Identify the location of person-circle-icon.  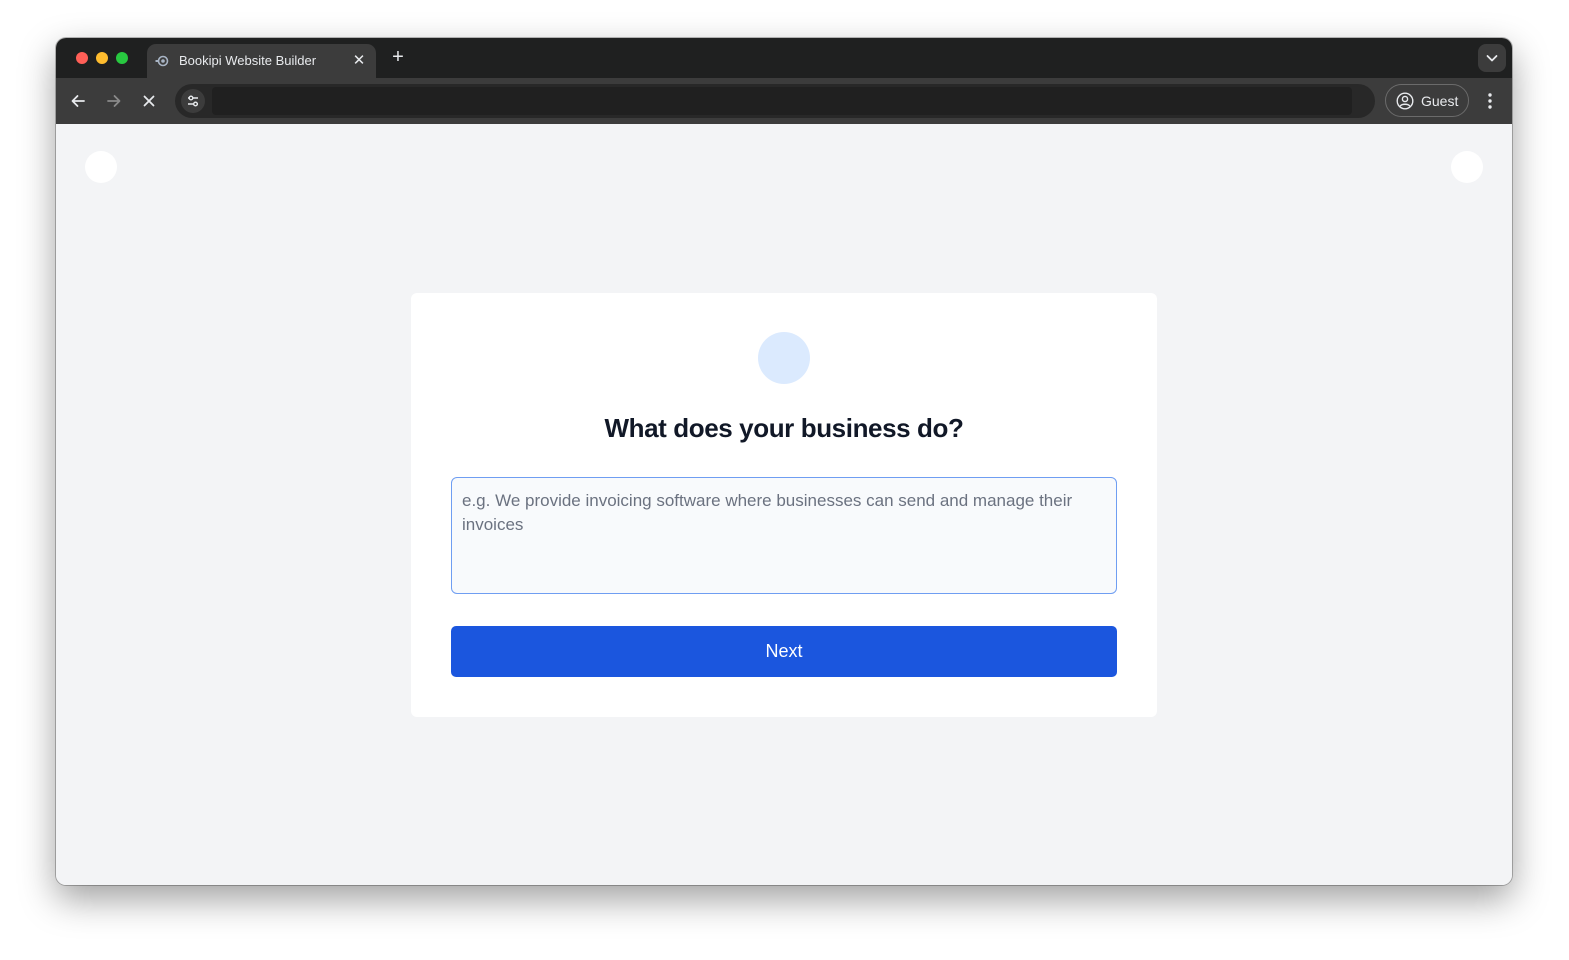
(1405, 101).